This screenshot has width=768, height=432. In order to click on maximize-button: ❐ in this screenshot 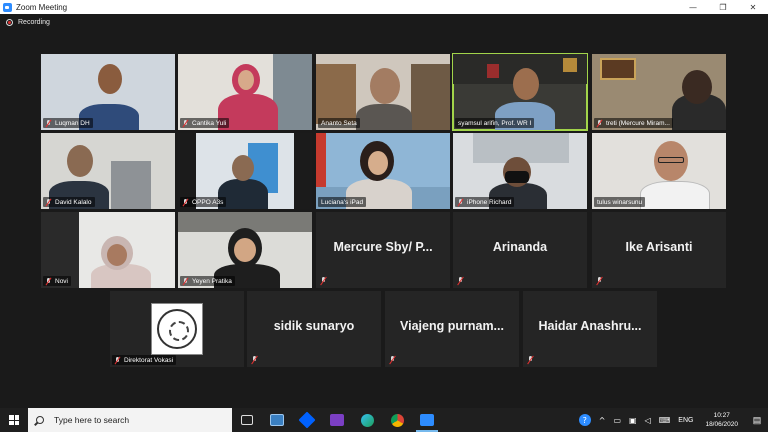, I will do `click(723, 7)`.